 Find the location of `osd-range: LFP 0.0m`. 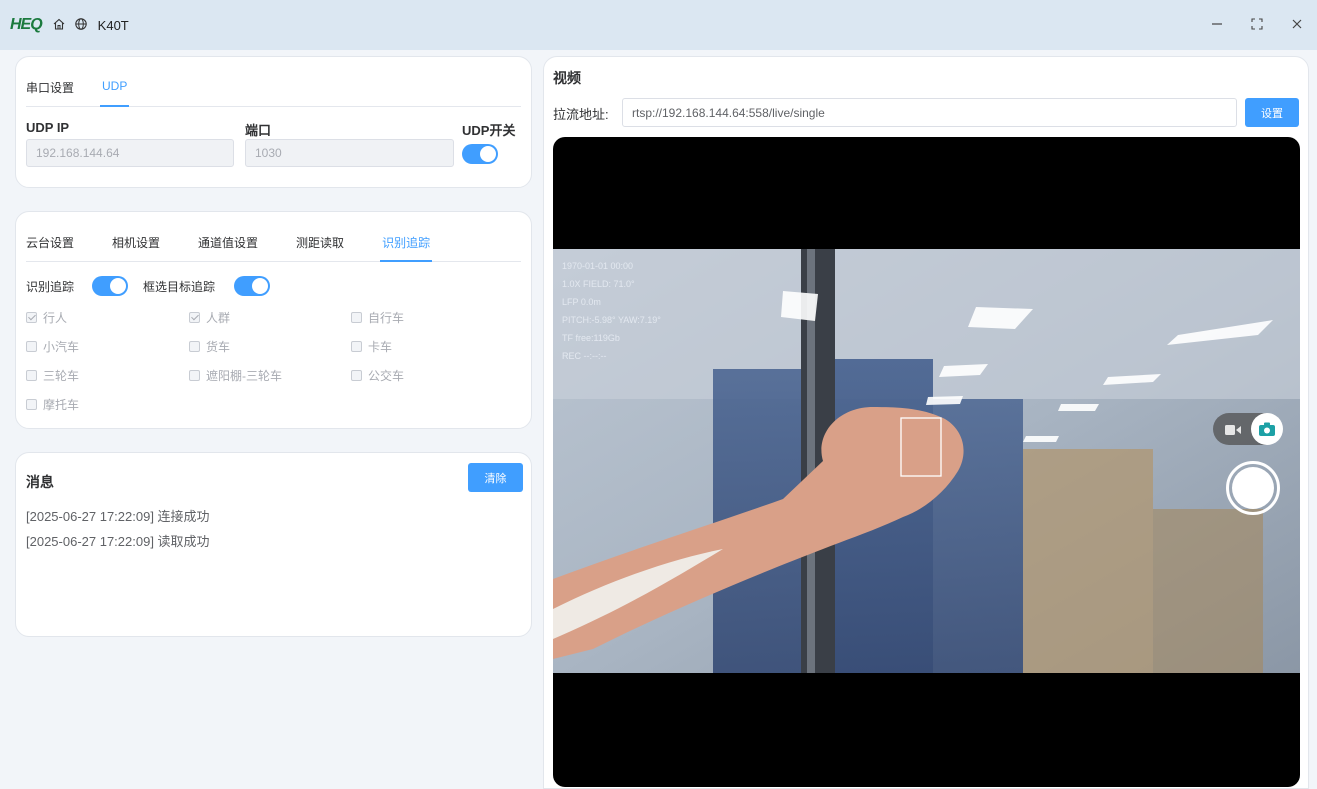

osd-range: LFP 0.0m is located at coordinates (581, 302).